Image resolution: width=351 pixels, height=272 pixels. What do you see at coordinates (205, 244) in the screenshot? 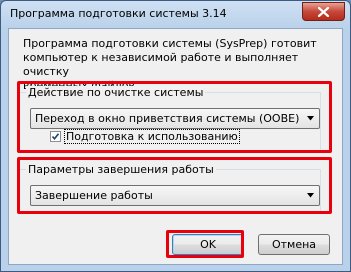
I see `ok-highlight-frame` at bounding box center [205, 244].